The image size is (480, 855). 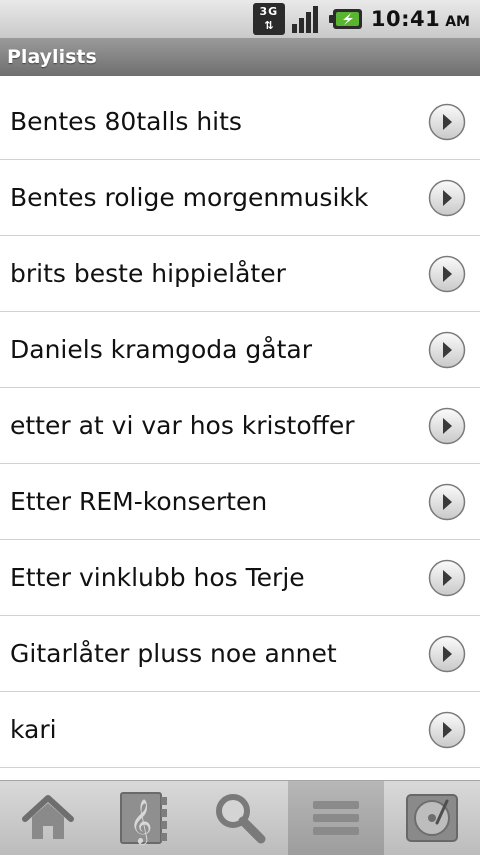 I want to click on network-type-label: 3G, so click(x=269, y=11).